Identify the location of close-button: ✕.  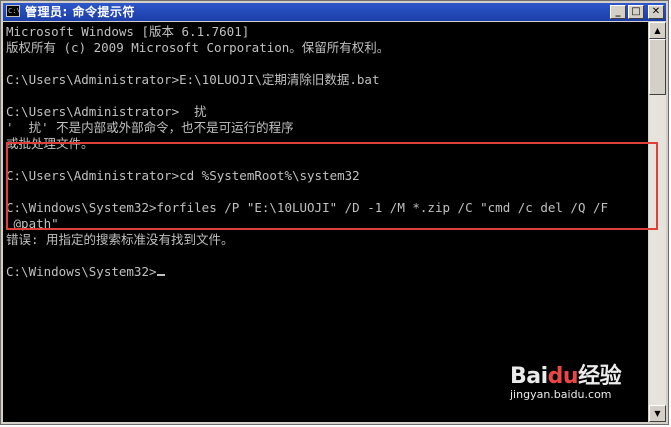
(656, 12).